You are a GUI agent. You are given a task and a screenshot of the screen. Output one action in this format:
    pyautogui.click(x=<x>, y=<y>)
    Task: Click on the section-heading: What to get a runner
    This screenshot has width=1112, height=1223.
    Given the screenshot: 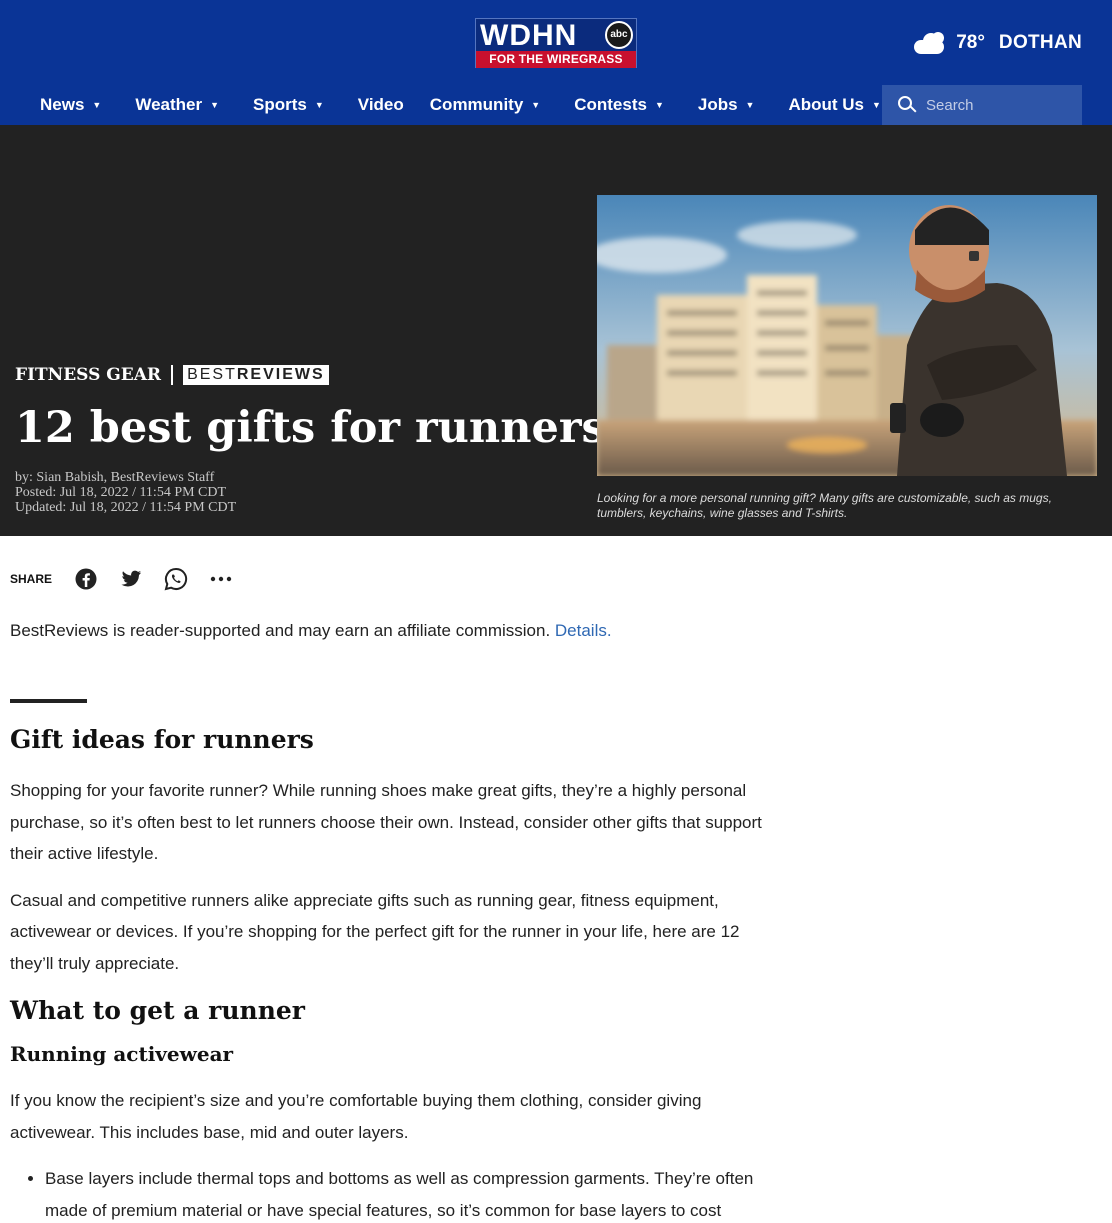 What is the action you would take?
    pyautogui.click(x=157, y=1010)
    